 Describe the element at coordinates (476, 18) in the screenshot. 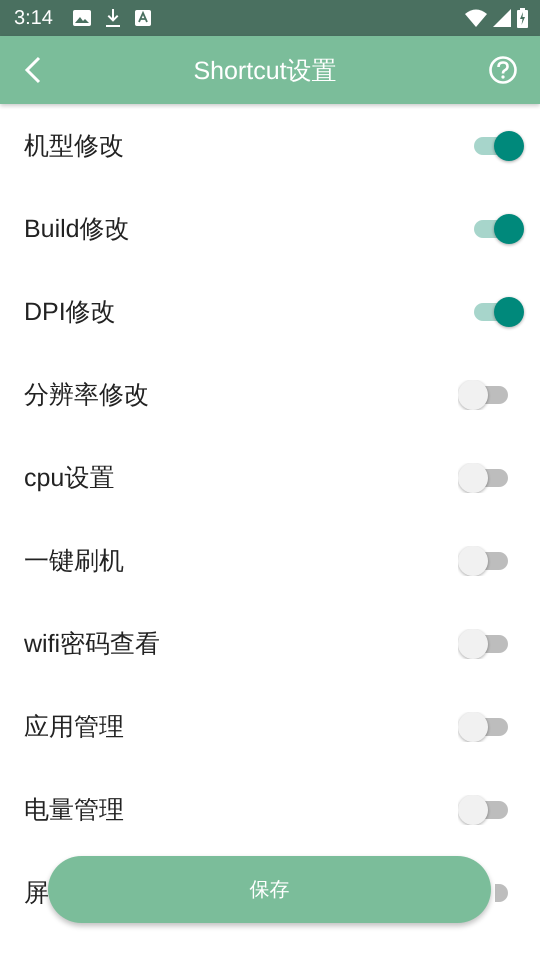

I see `wifi-icon` at that location.